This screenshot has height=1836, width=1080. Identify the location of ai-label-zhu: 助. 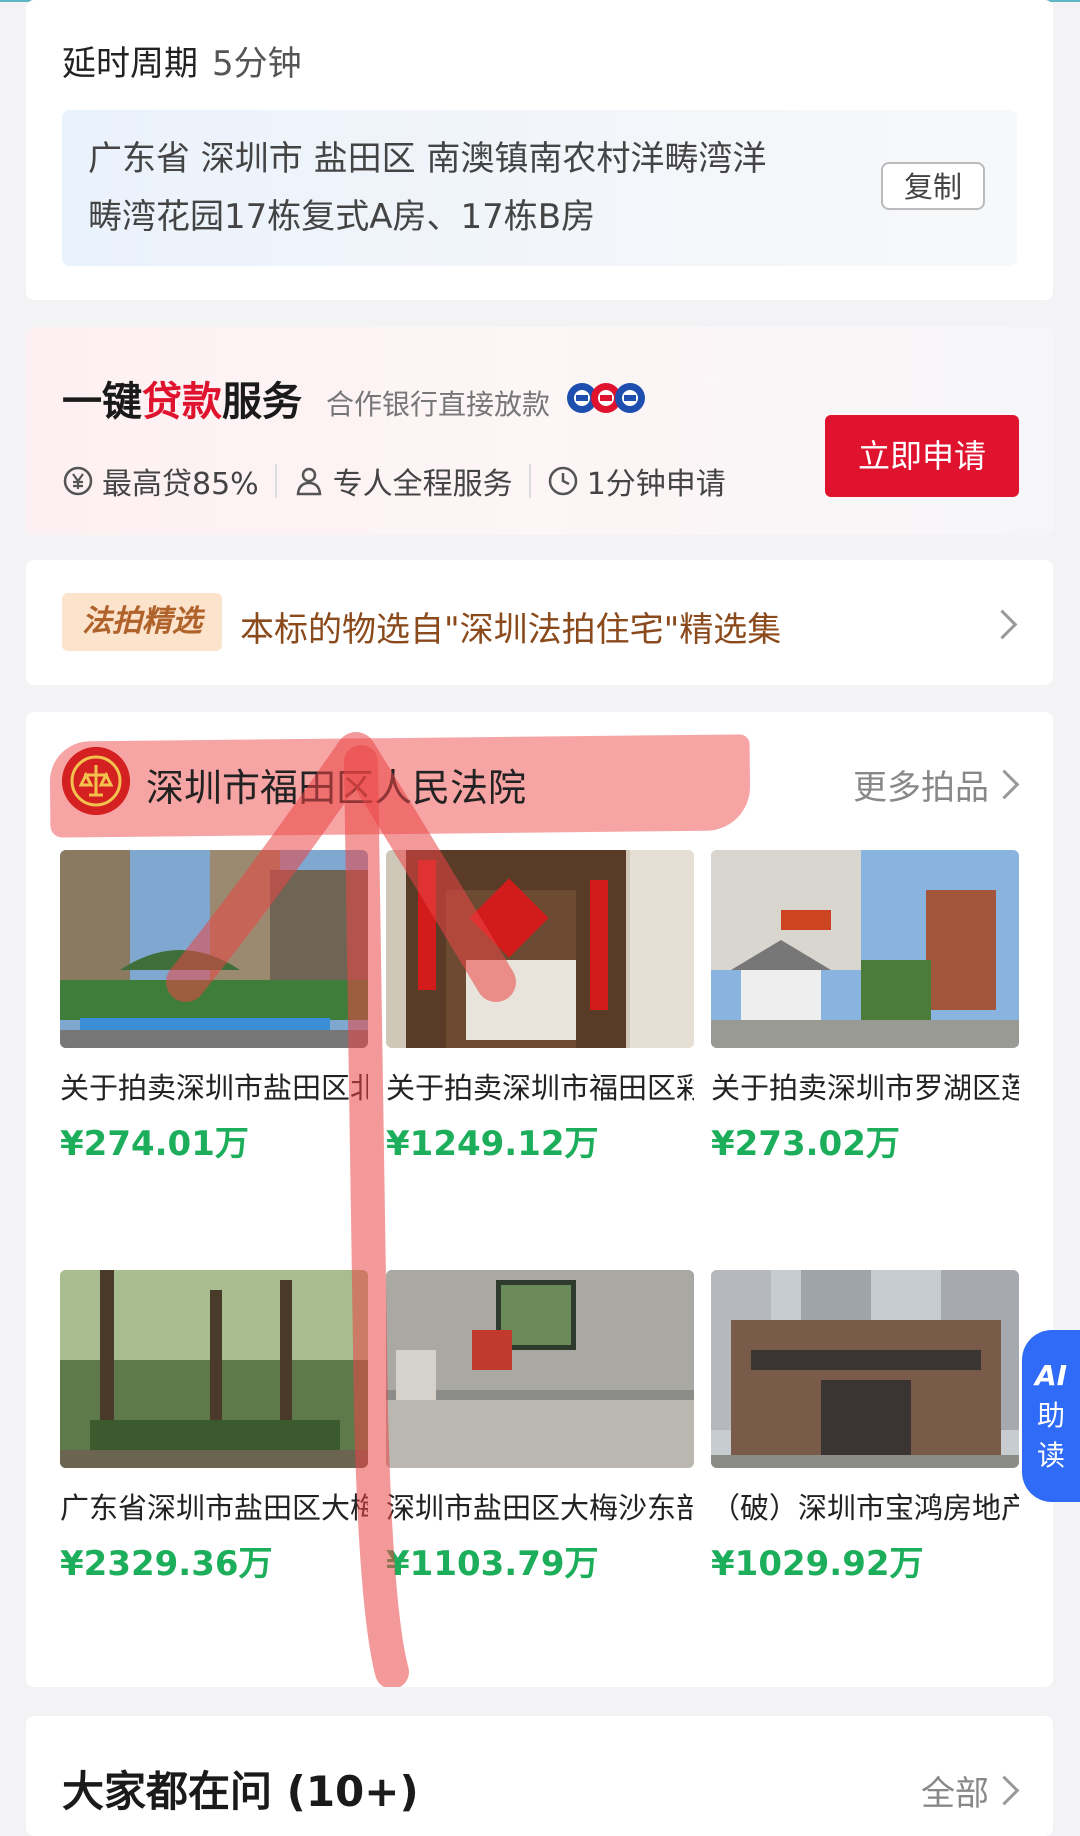
(1050, 1415).